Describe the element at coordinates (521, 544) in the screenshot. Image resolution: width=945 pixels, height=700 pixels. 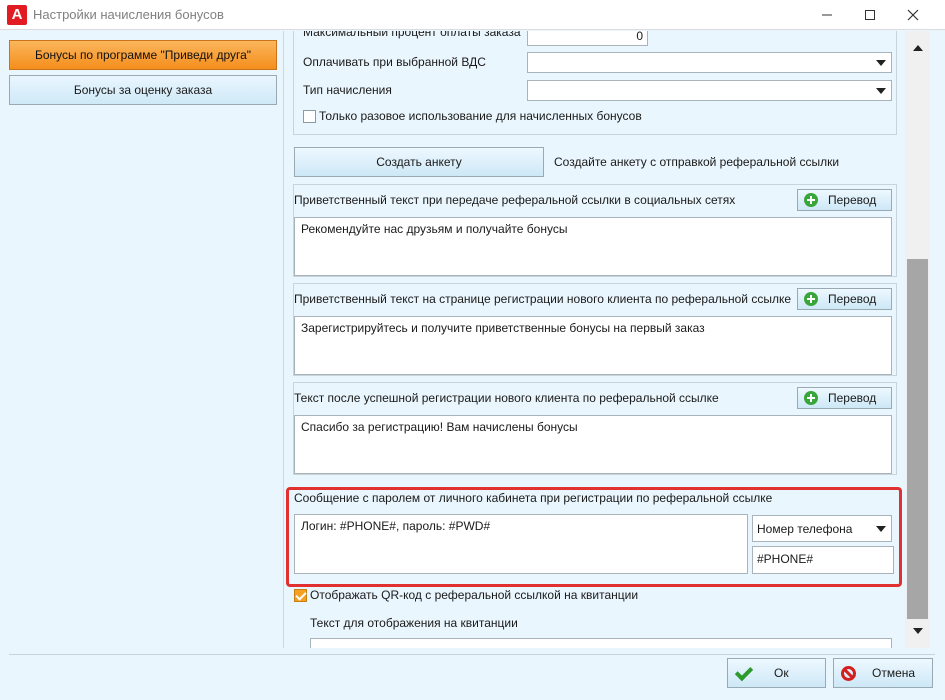
I see `password-message-text-area: Логин: #PHONE#, пароль: #PWD#` at that location.